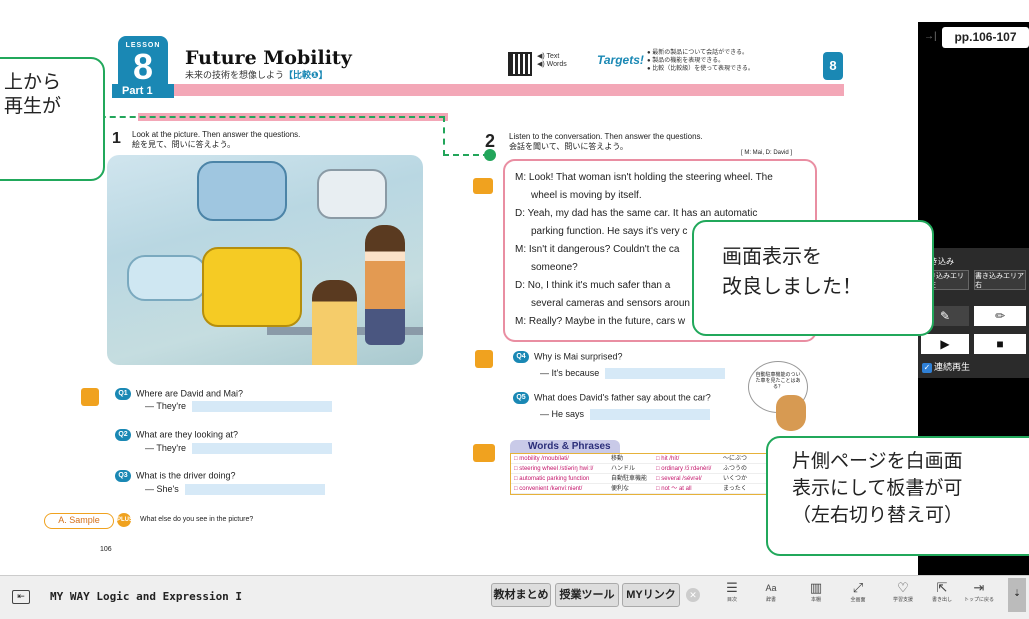 Image resolution: width=1029 pixels, height=619 pixels. I want to click on q3-answer-field, so click(254, 490).